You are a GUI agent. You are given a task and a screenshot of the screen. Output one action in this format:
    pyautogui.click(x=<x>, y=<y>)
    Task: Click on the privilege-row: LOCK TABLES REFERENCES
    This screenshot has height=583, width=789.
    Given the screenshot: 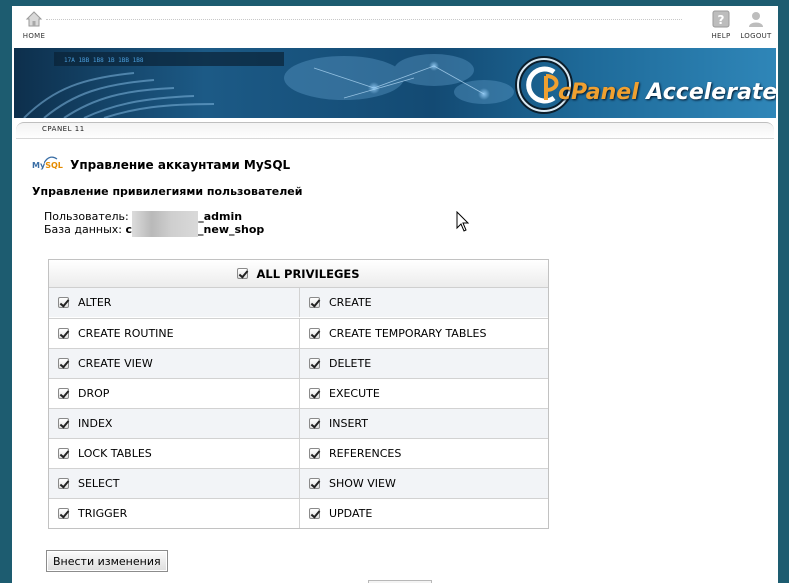 What is the action you would take?
    pyautogui.click(x=298, y=453)
    